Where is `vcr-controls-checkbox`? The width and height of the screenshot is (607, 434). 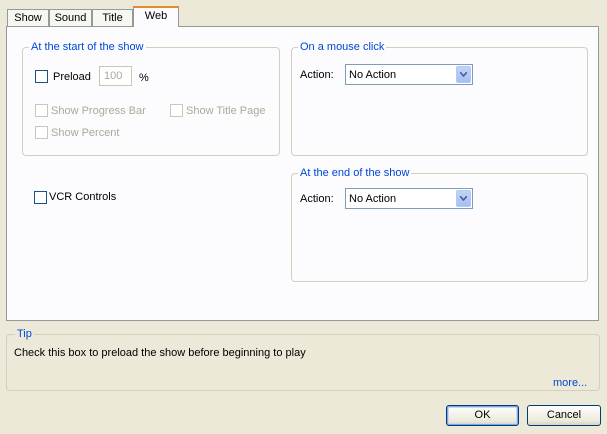
vcr-controls-checkbox is located at coordinates (40, 197).